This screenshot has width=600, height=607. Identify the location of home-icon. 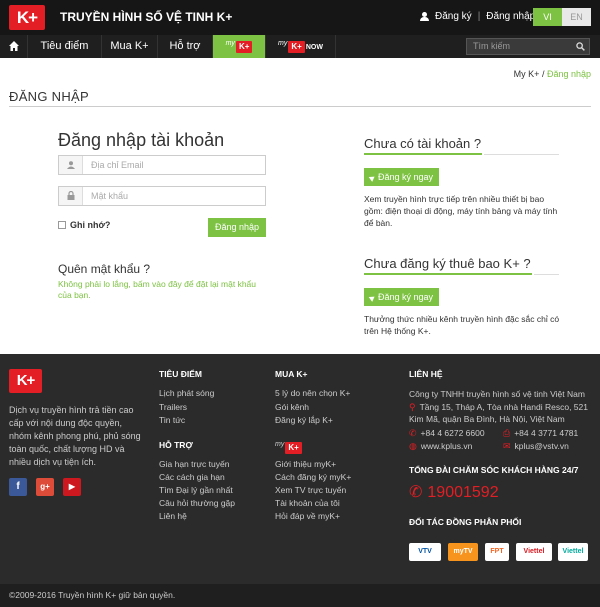
(14, 46).